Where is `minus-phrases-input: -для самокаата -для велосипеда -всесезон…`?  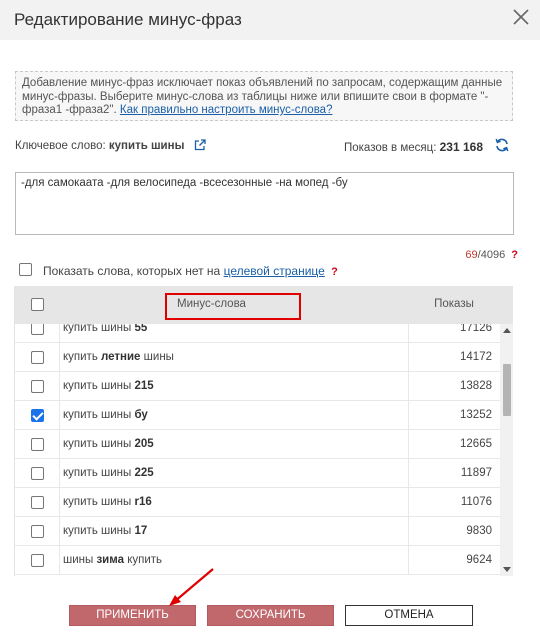
minus-phrases-input: -для самокаата -для велосипеда -всесезон… is located at coordinates (264, 203).